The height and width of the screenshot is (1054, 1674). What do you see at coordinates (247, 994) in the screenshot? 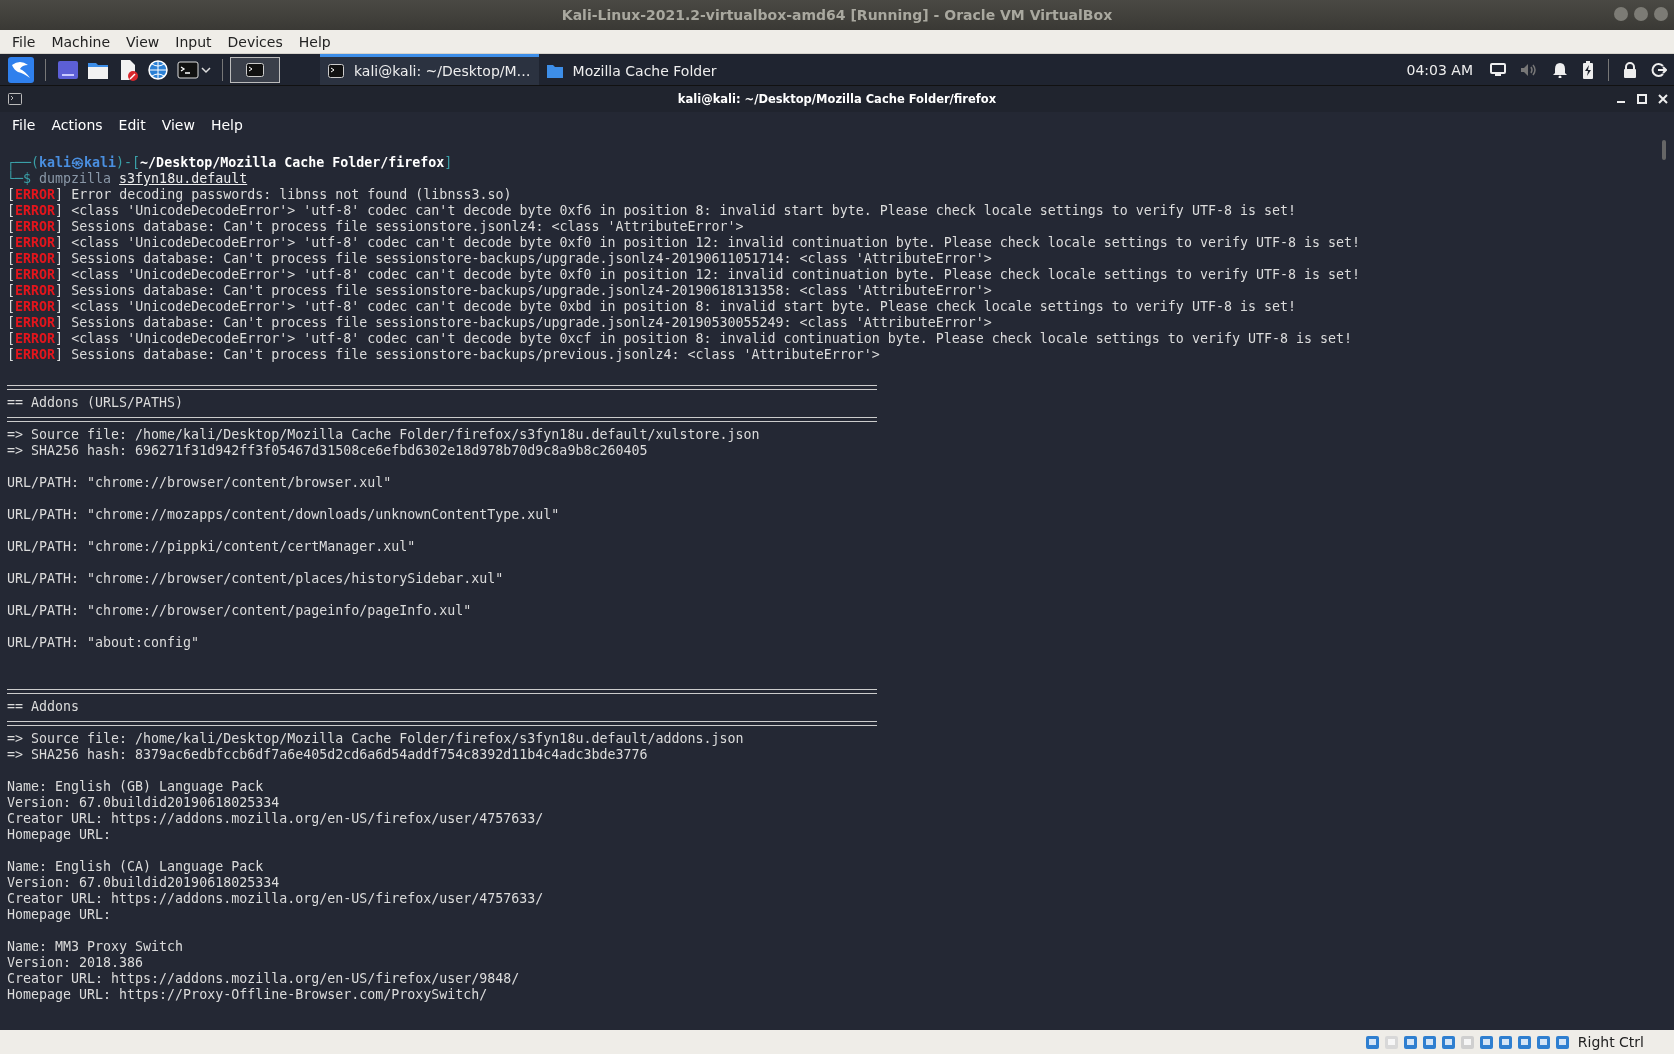
I see `output-line: Homepage URL: https://Proxy-Offline-Browser.com/ProxySwitch/` at bounding box center [247, 994].